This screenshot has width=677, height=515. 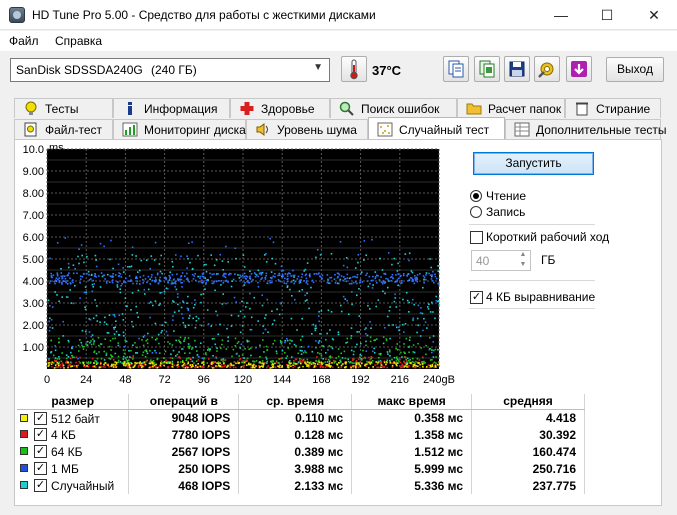 What do you see at coordinates (517, 69) in the screenshot?
I see `save-button` at bounding box center [517, 69].